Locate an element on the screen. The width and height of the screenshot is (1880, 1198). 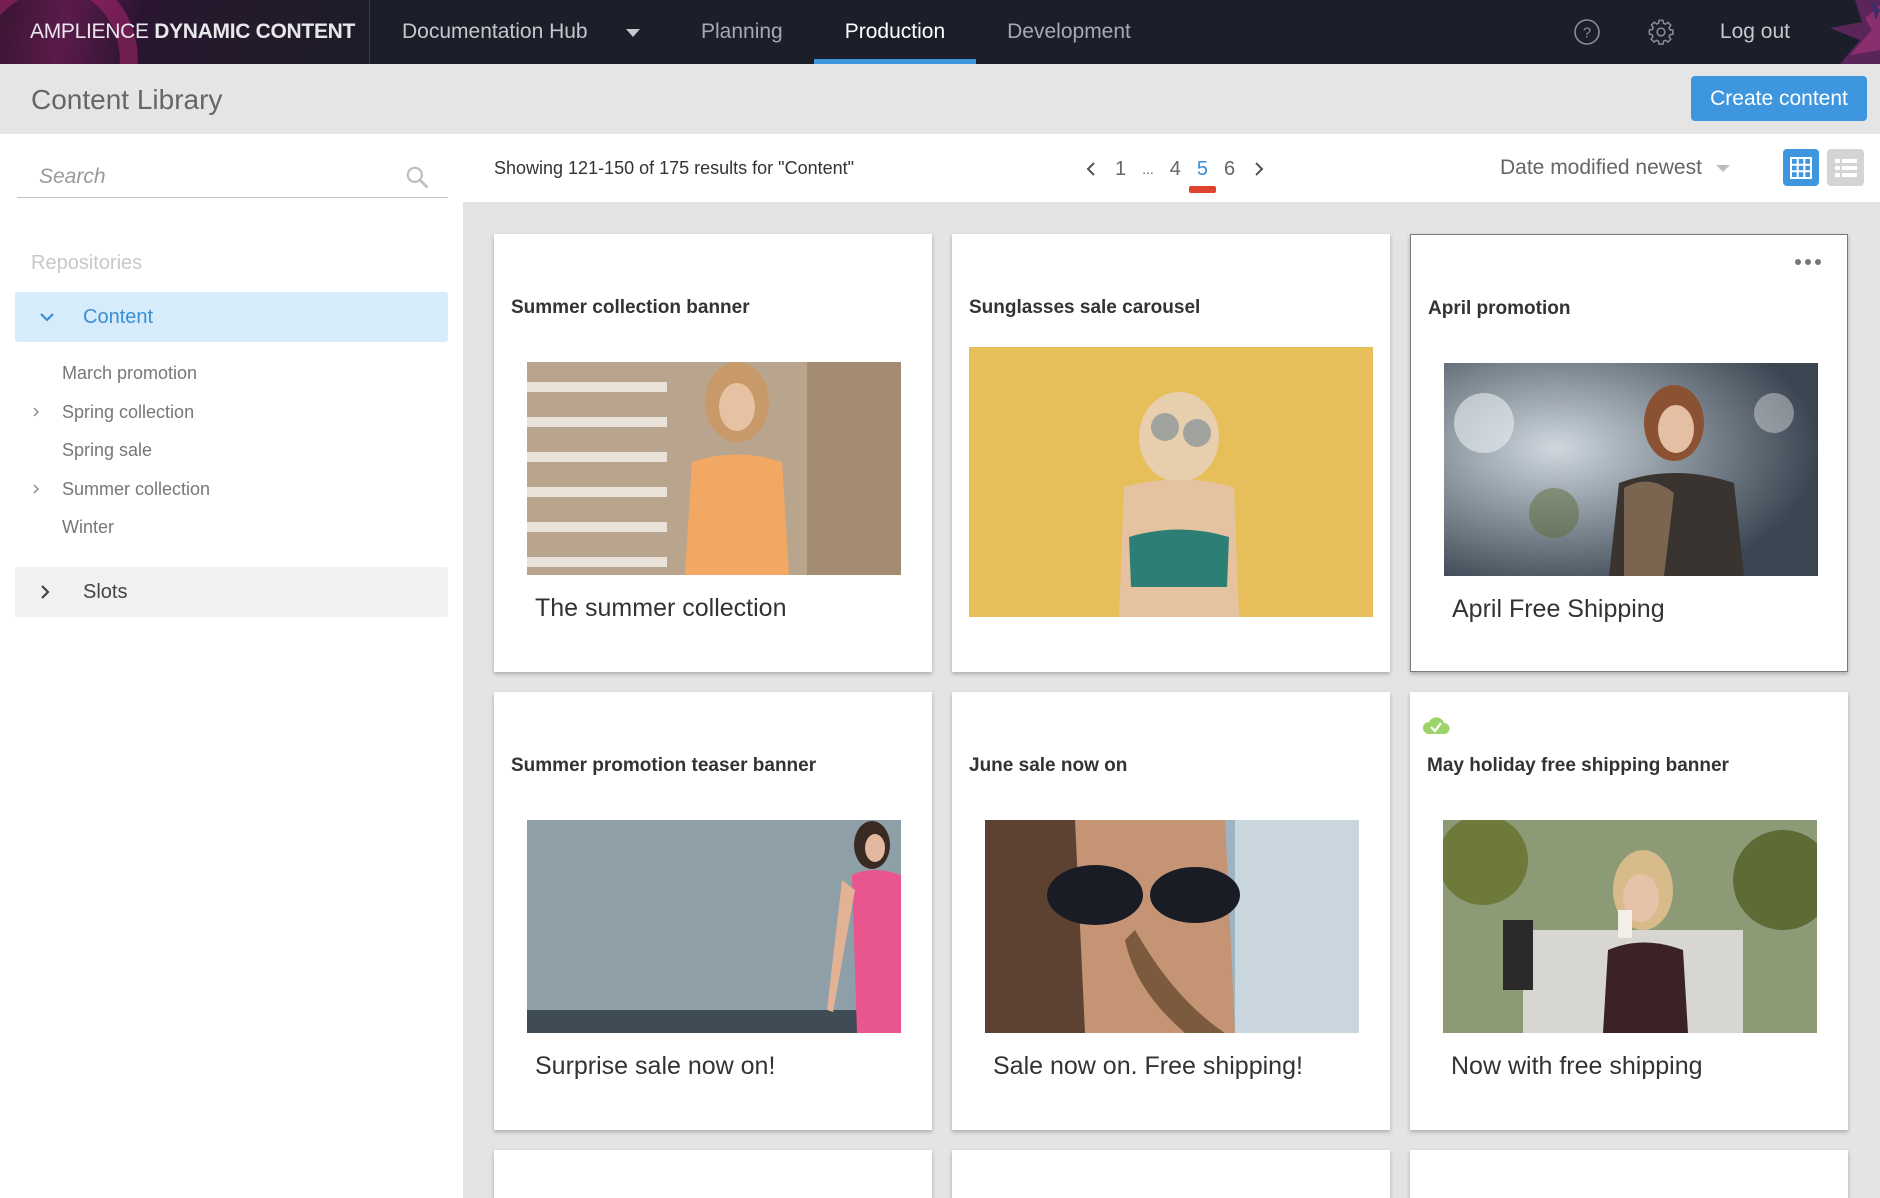
chevron-left-icon is located at coordinates (1090, 169).